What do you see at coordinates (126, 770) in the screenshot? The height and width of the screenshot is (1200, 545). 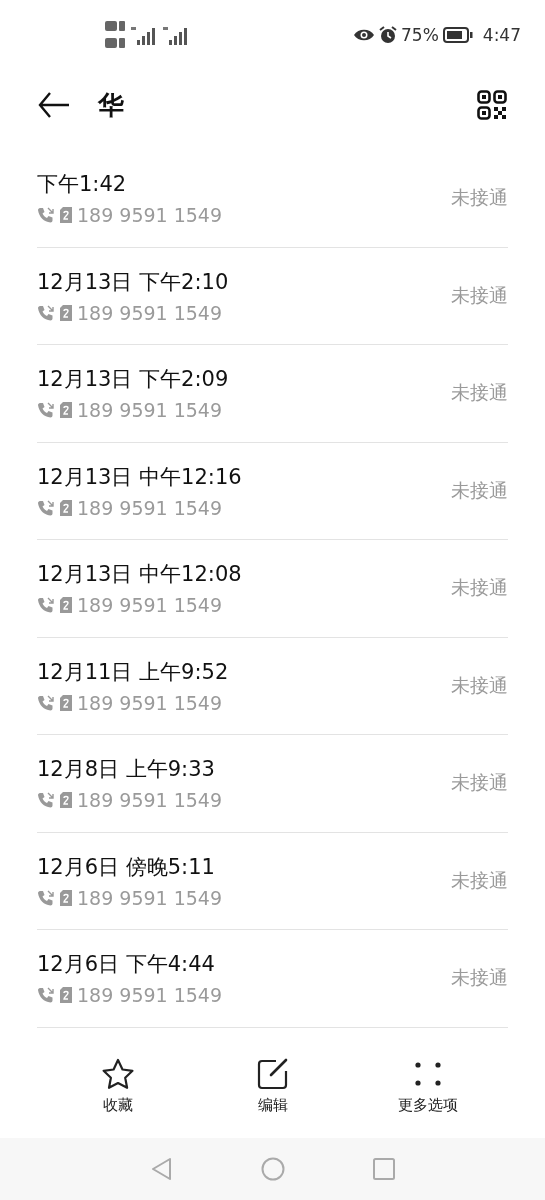 I see `call-time: 12月8日 上午9:33` at bounding box center [126, 770].